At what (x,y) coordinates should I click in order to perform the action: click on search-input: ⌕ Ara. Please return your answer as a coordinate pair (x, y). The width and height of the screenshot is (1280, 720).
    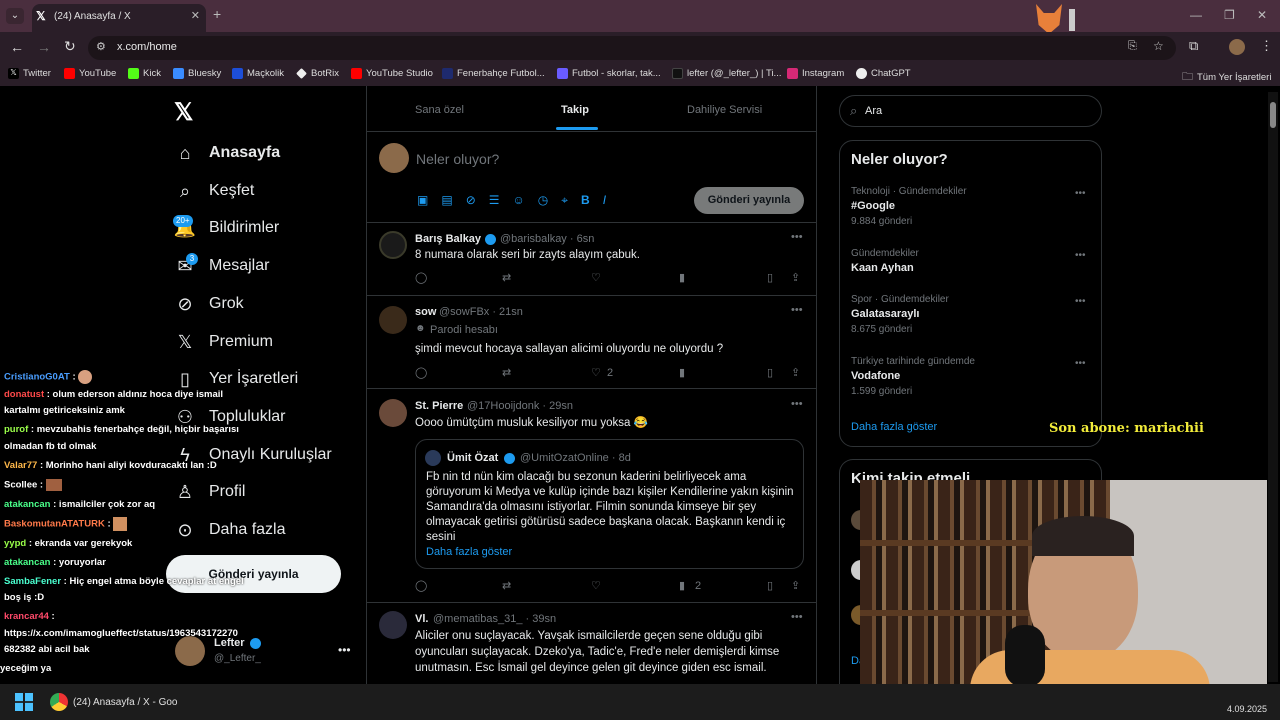
    Looking at the image, I should click on (970, 111).